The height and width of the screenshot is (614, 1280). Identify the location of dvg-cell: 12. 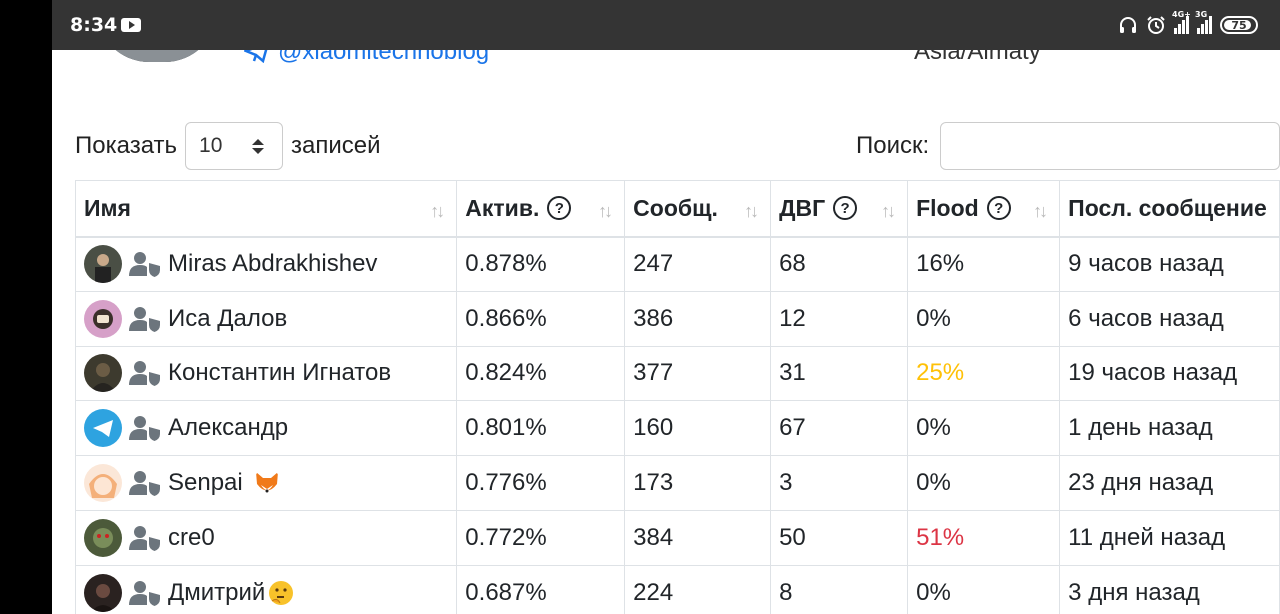
(839, 318).